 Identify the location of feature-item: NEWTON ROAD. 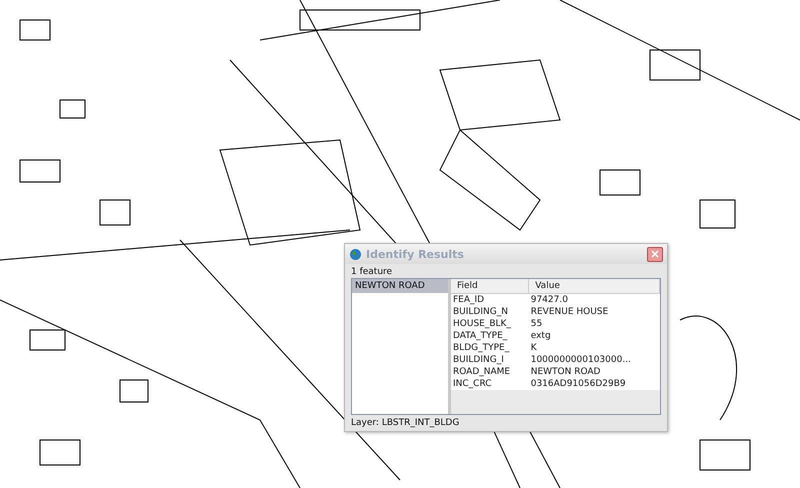
(400, 286).